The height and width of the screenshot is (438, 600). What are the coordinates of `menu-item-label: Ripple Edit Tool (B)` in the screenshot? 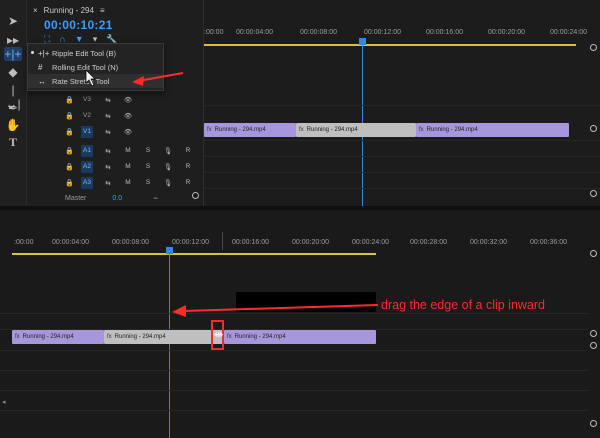 It's located at (84, 53).